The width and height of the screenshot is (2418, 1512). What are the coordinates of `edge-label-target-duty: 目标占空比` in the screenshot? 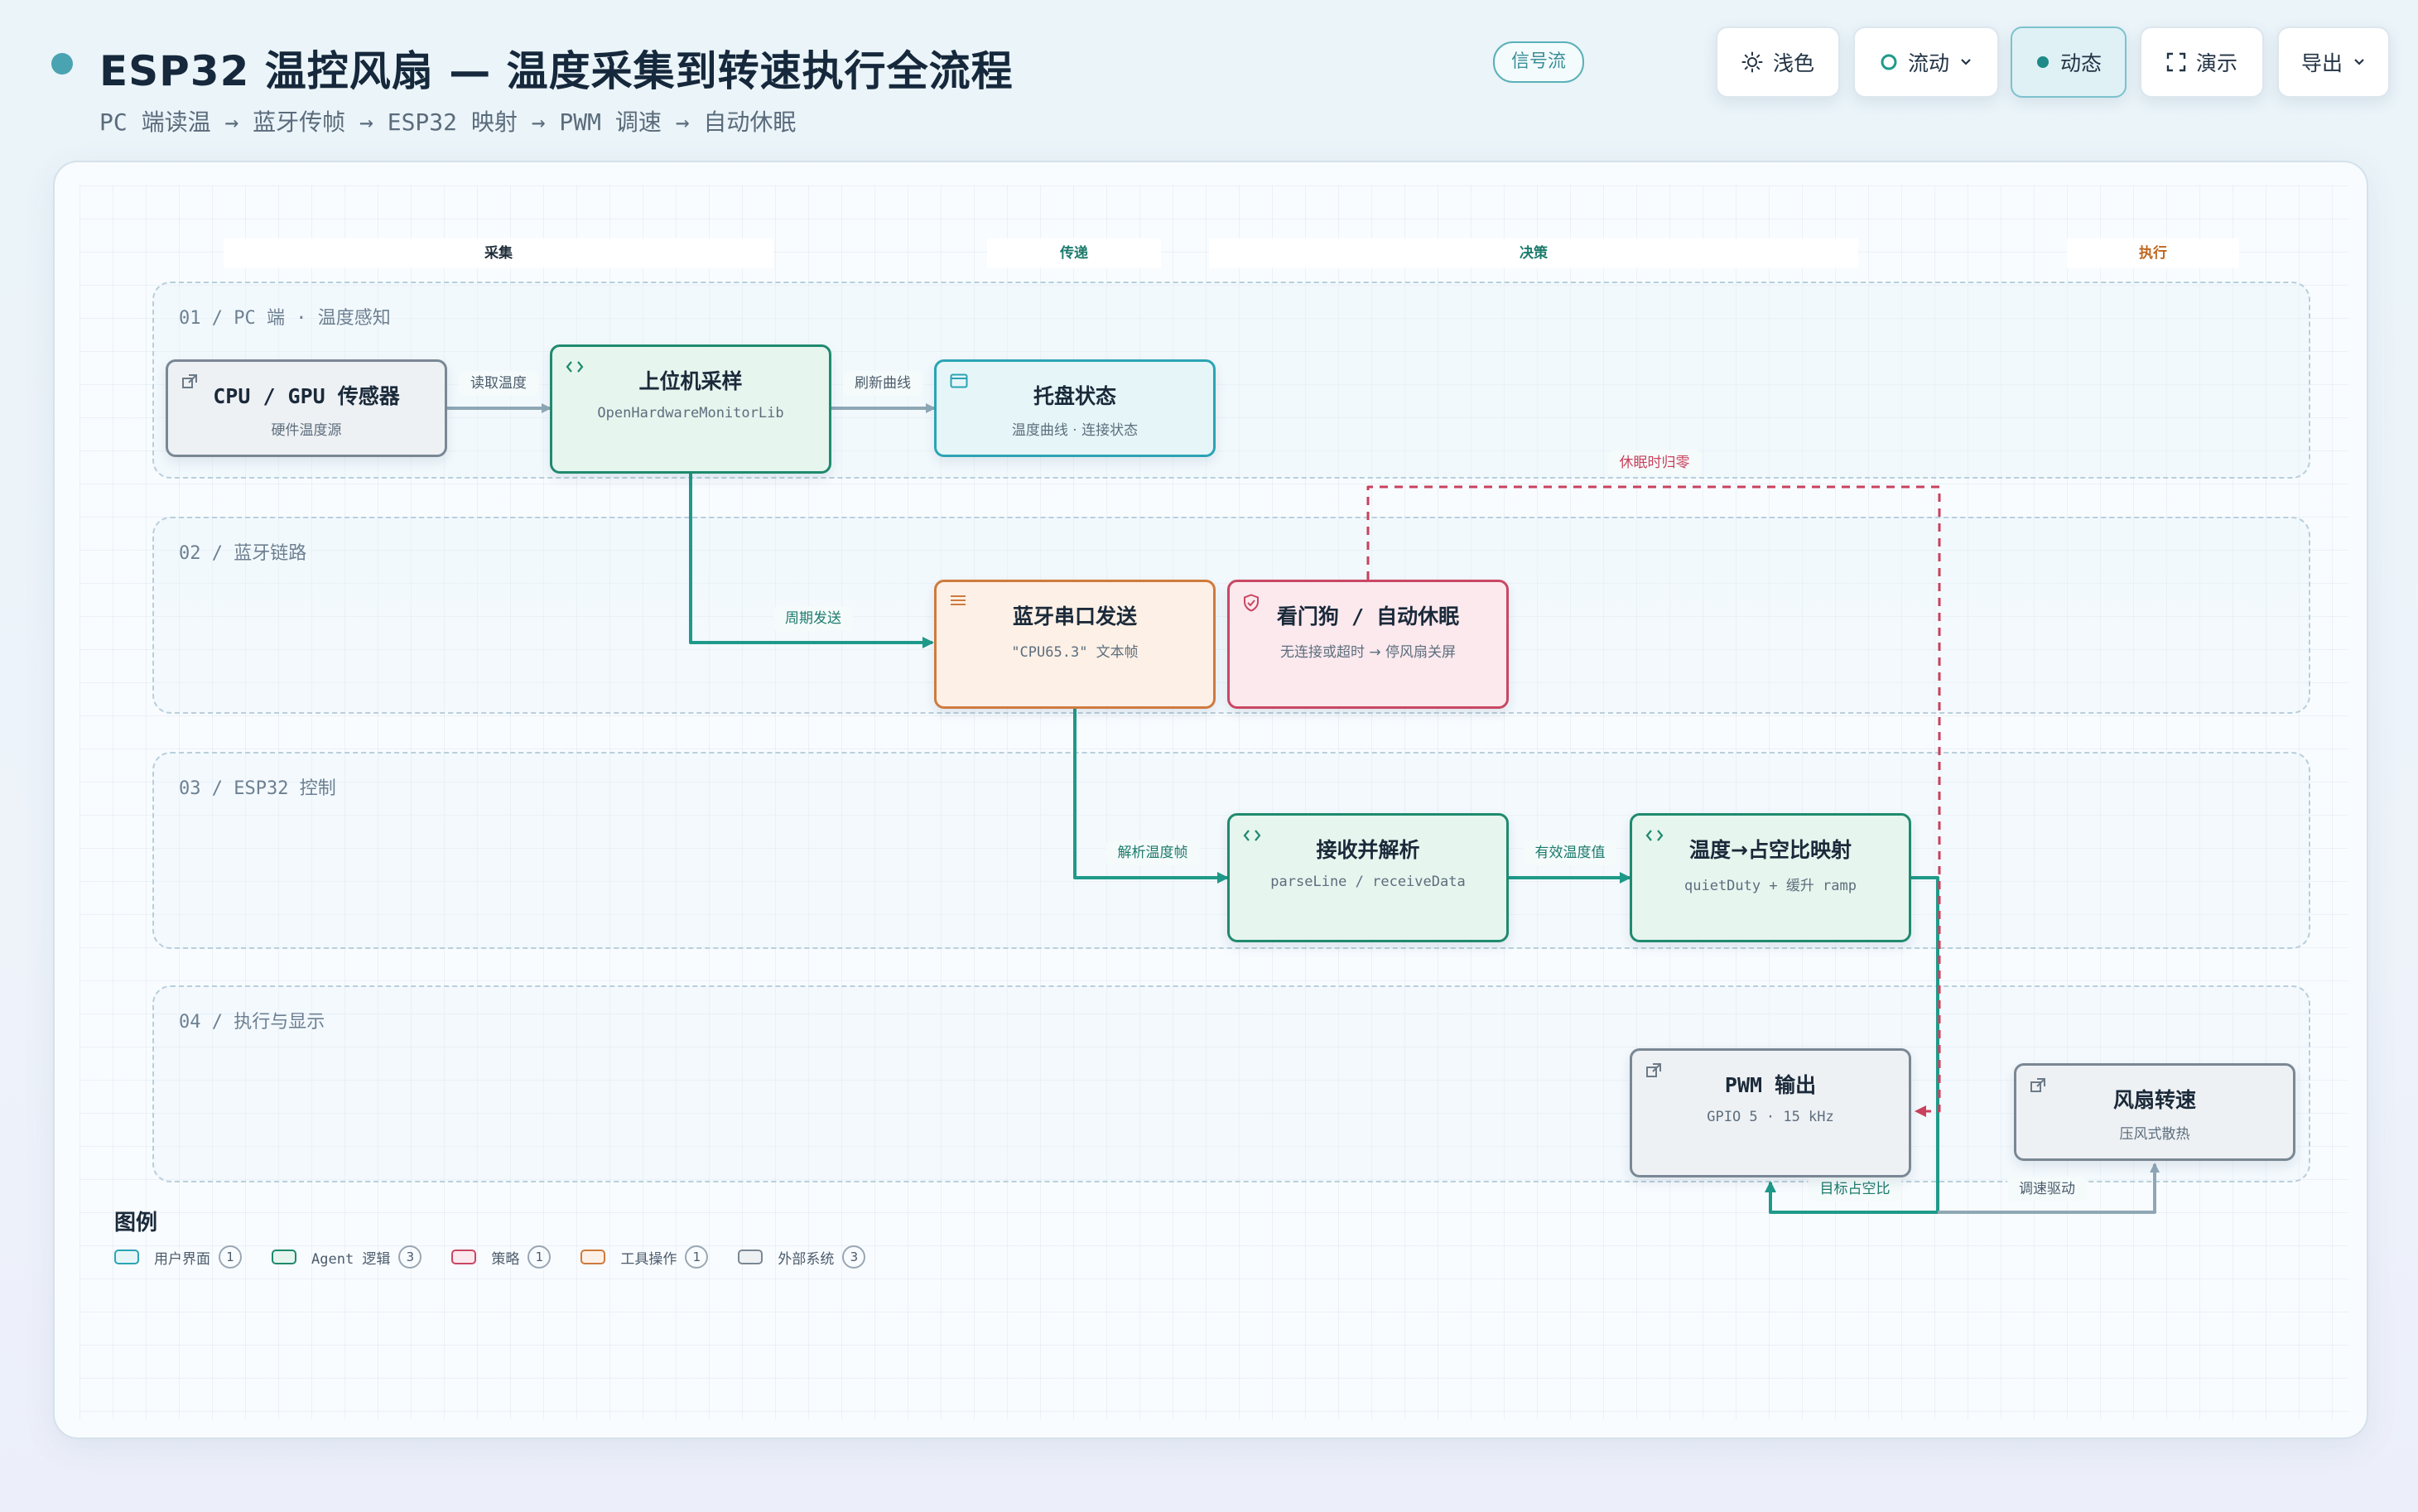 It's located at (1855, 1189).